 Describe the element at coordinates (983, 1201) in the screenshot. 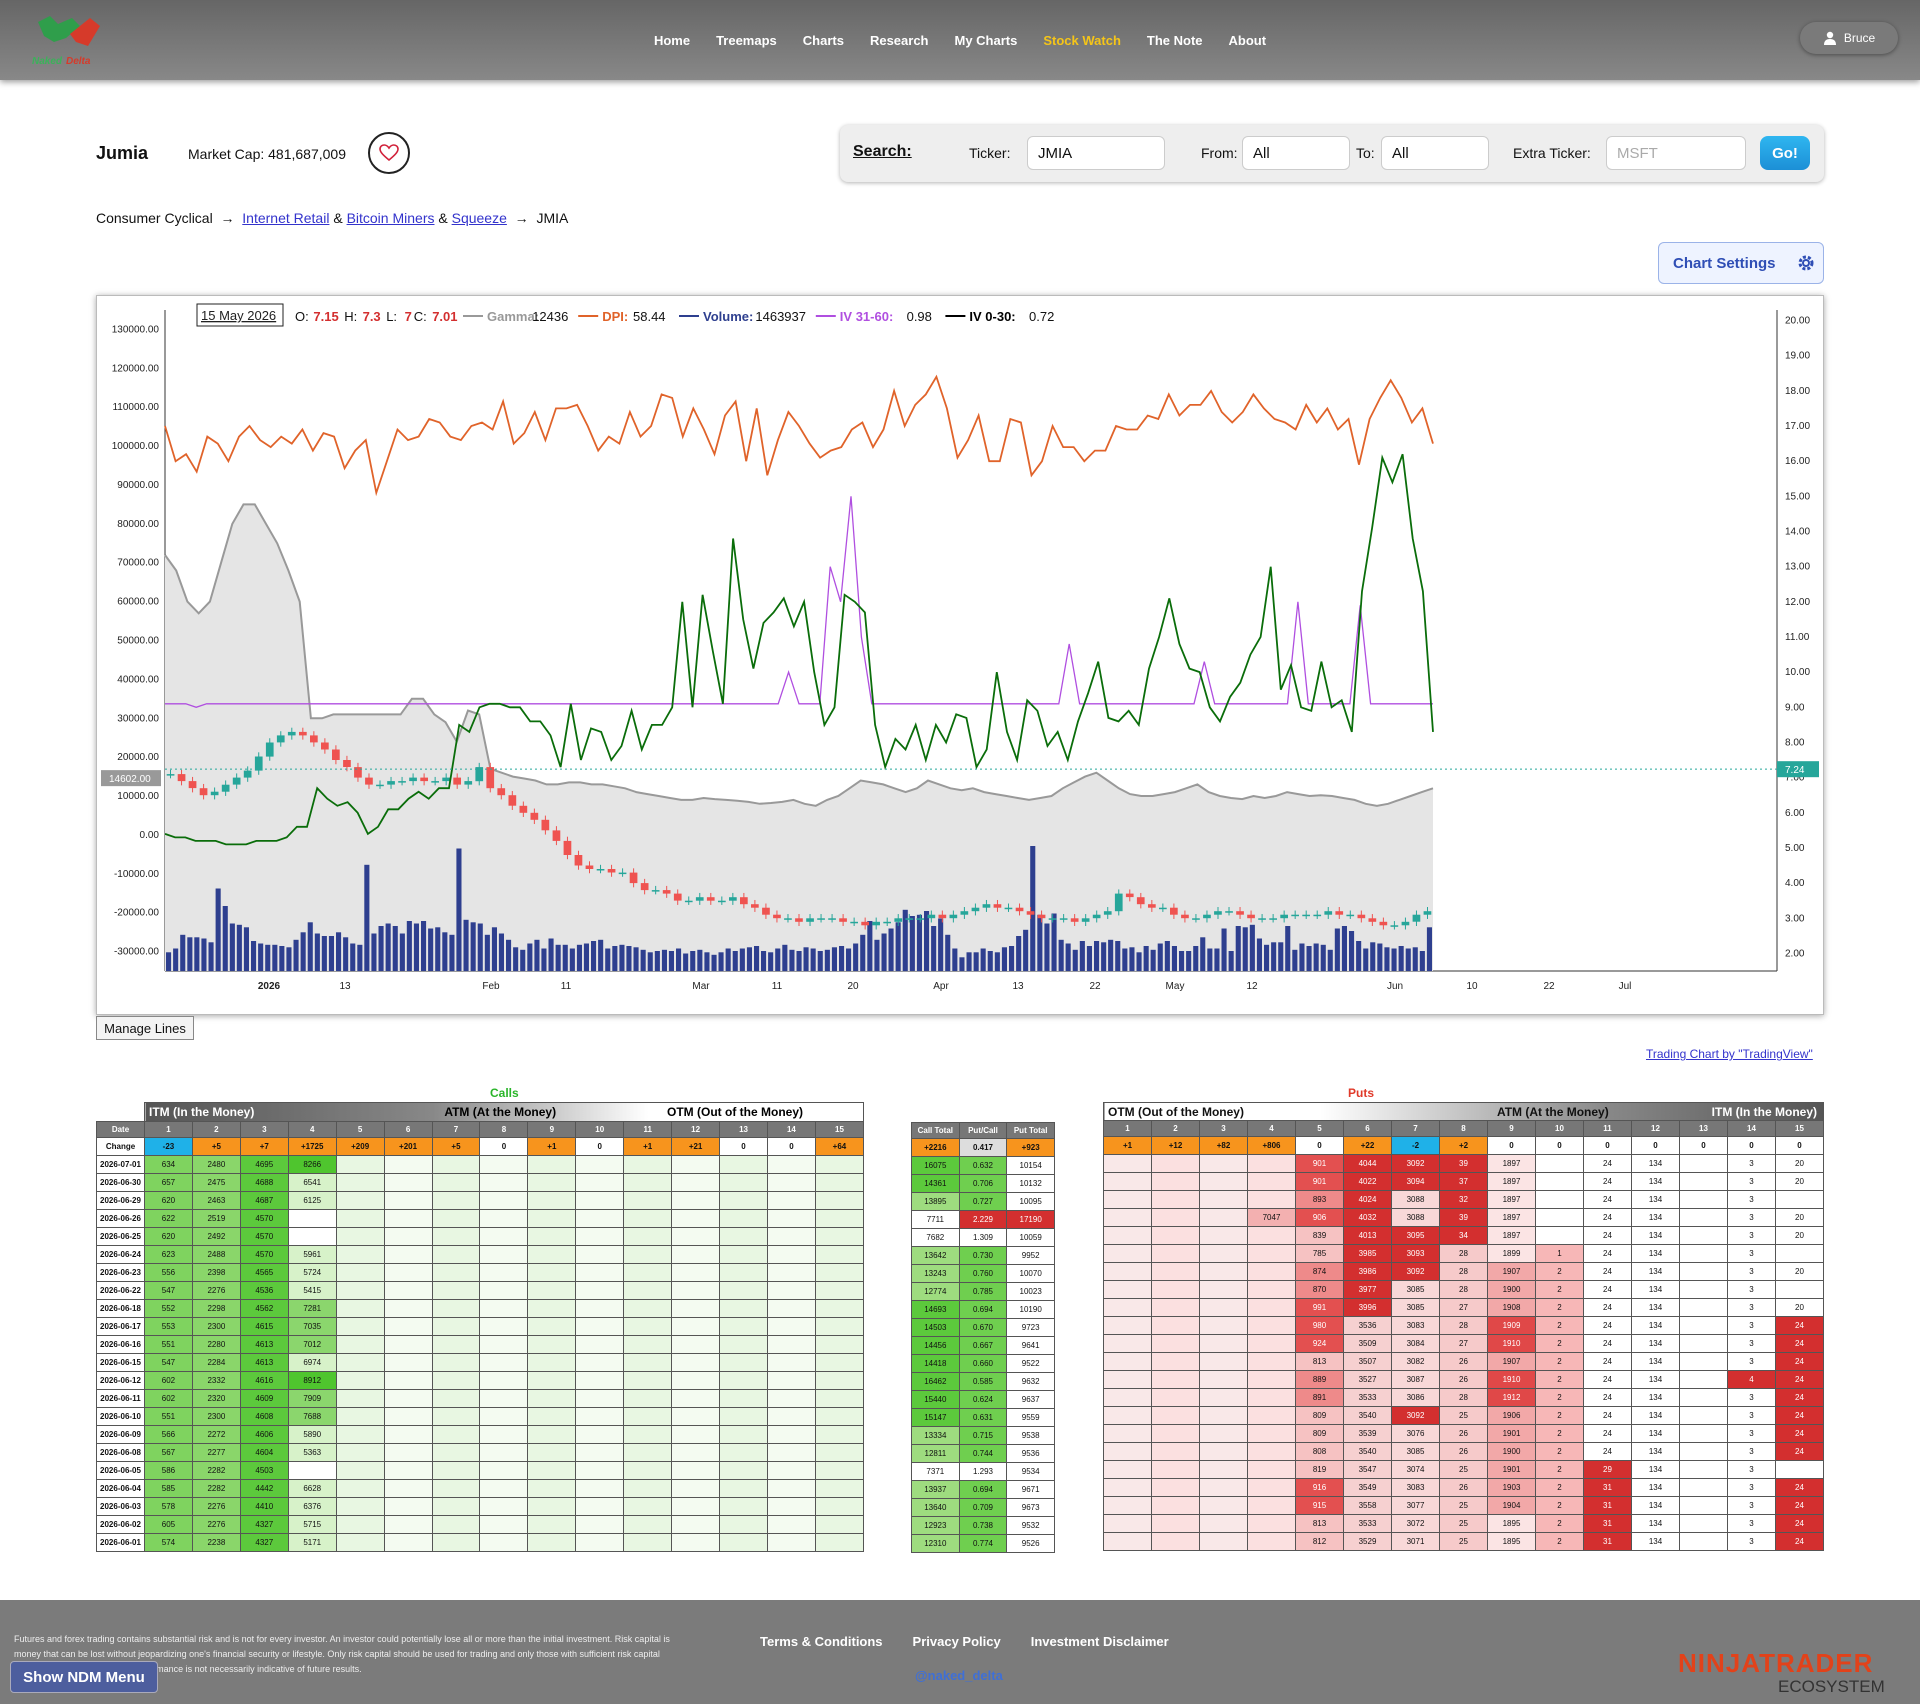

I see `put-call-ratio-cell: 0.727` at that location.